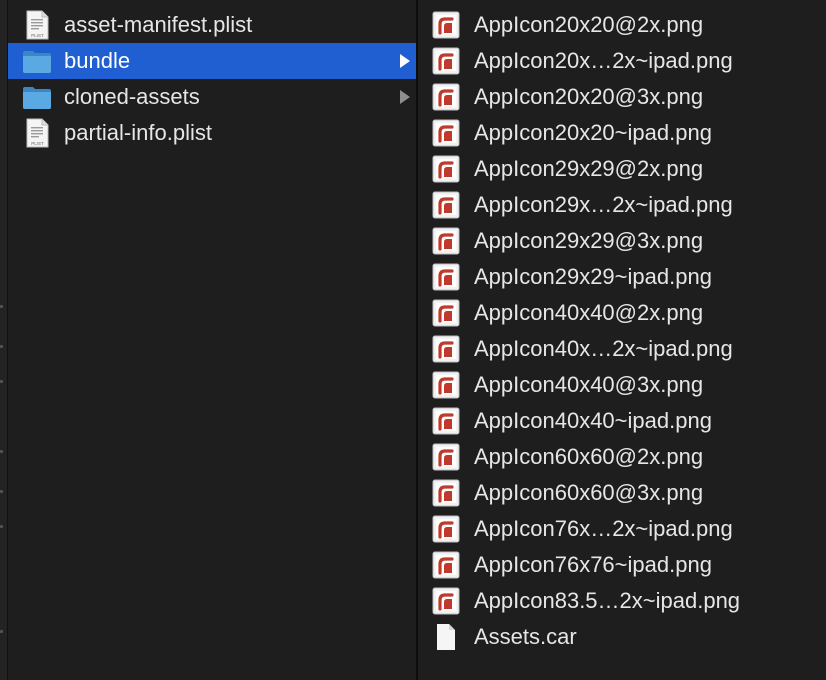 The height and width of the screenshot is (680, 826). What do you see at coordinates (158, 24) in the screenshot?
I see `file-label: asset-manifest.plist` at bounding box center [158, 24].